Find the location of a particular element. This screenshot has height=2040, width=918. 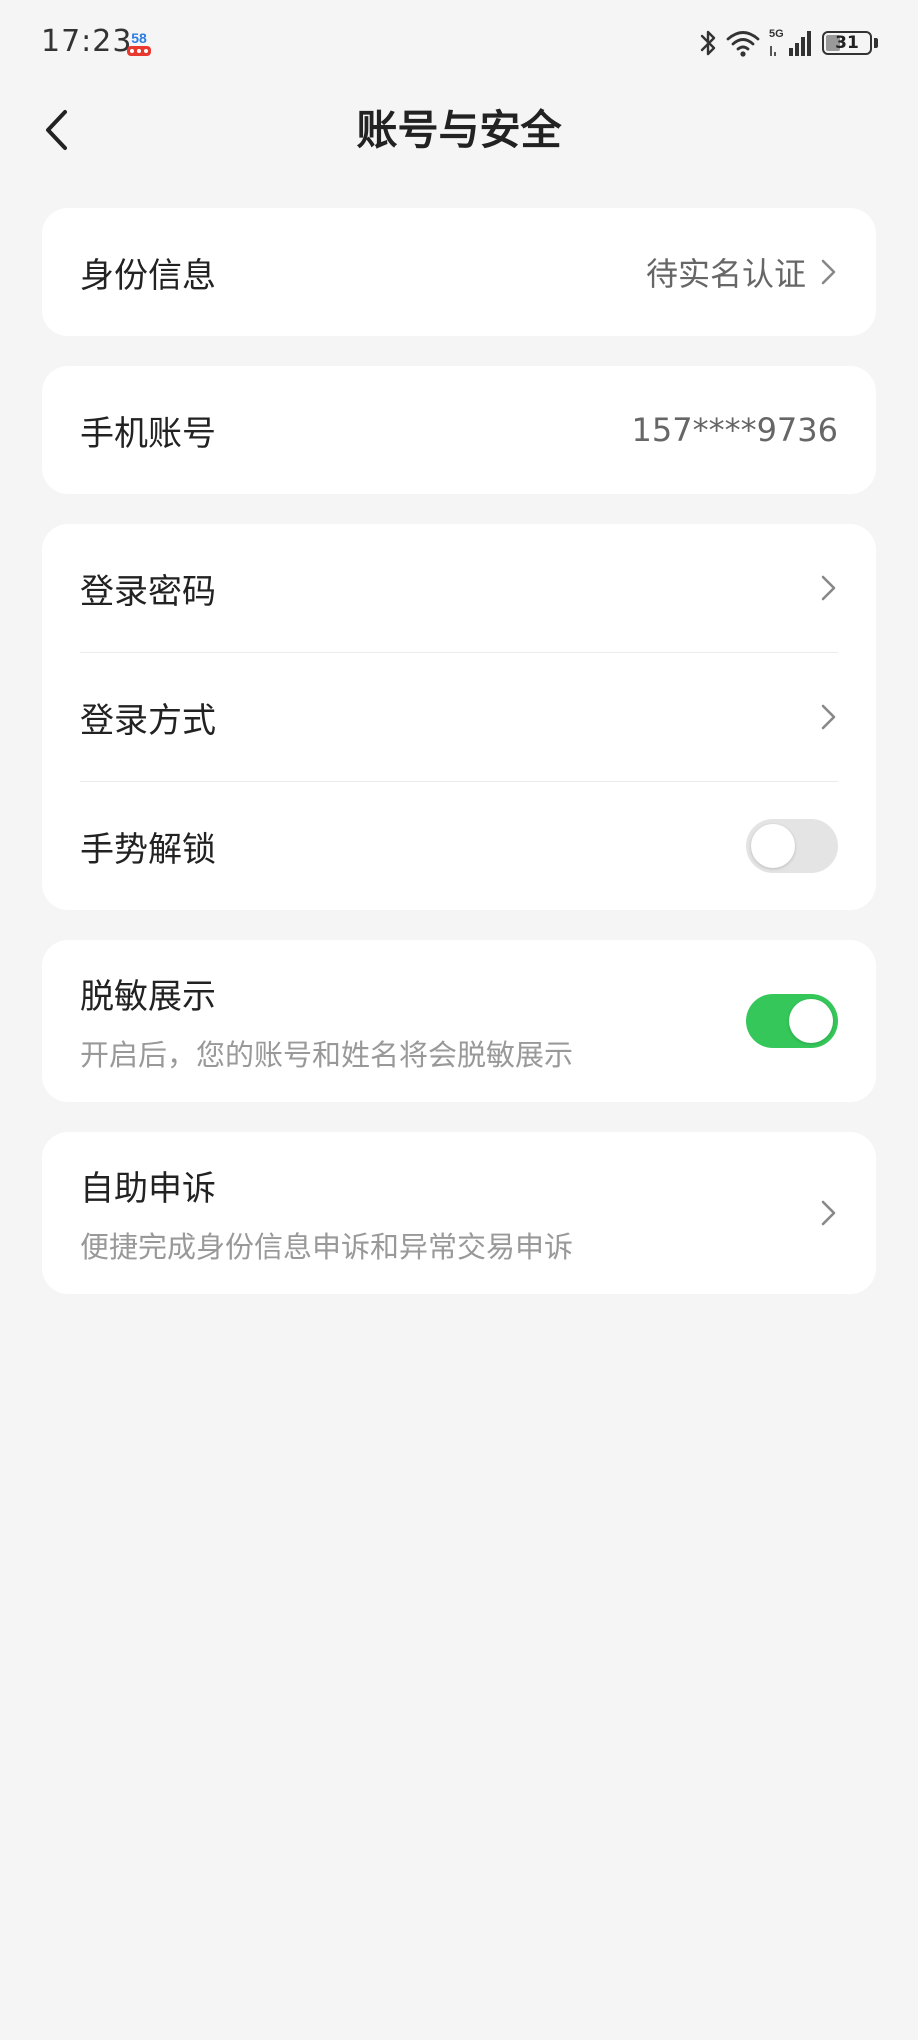

gesture-unlock-toggle is located at coordinates (792, 846).